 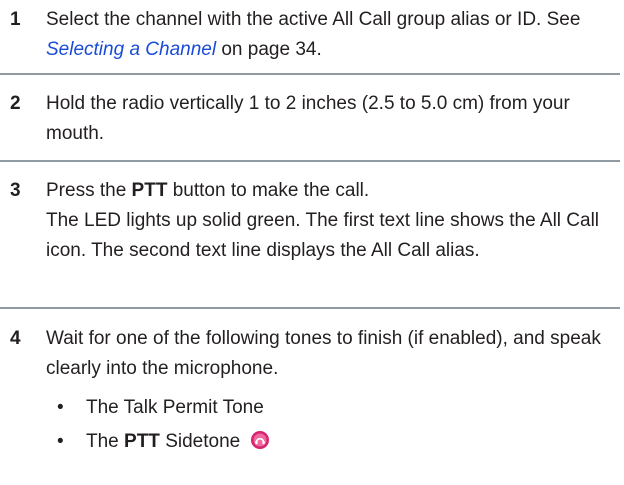 I want to click on tone-text: The Talk Permit Tone, so click(x=175, y=407).